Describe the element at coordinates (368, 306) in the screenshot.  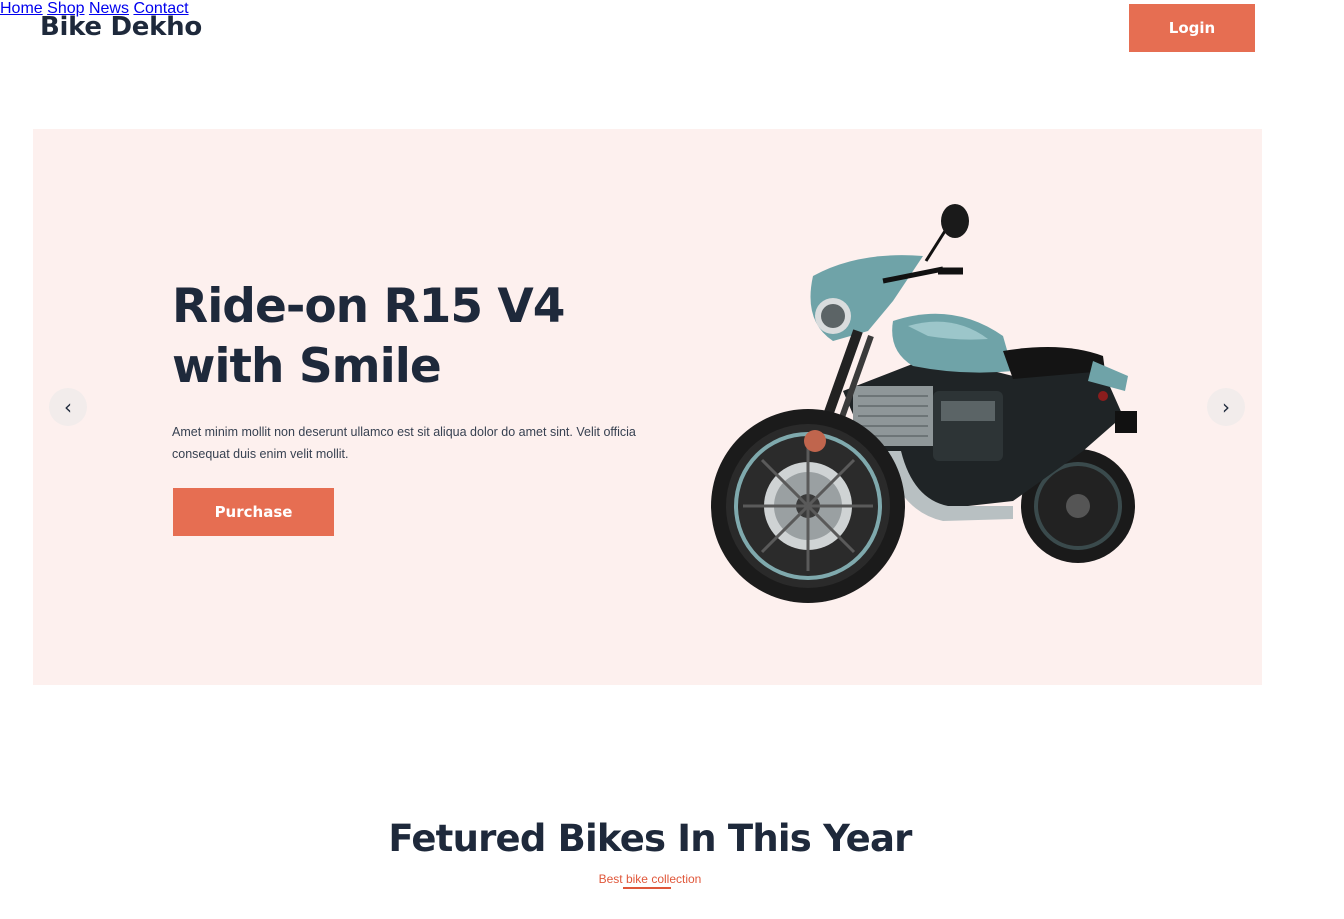
I see `hero-title-line-1: Ride-on R15 V4` at that location.